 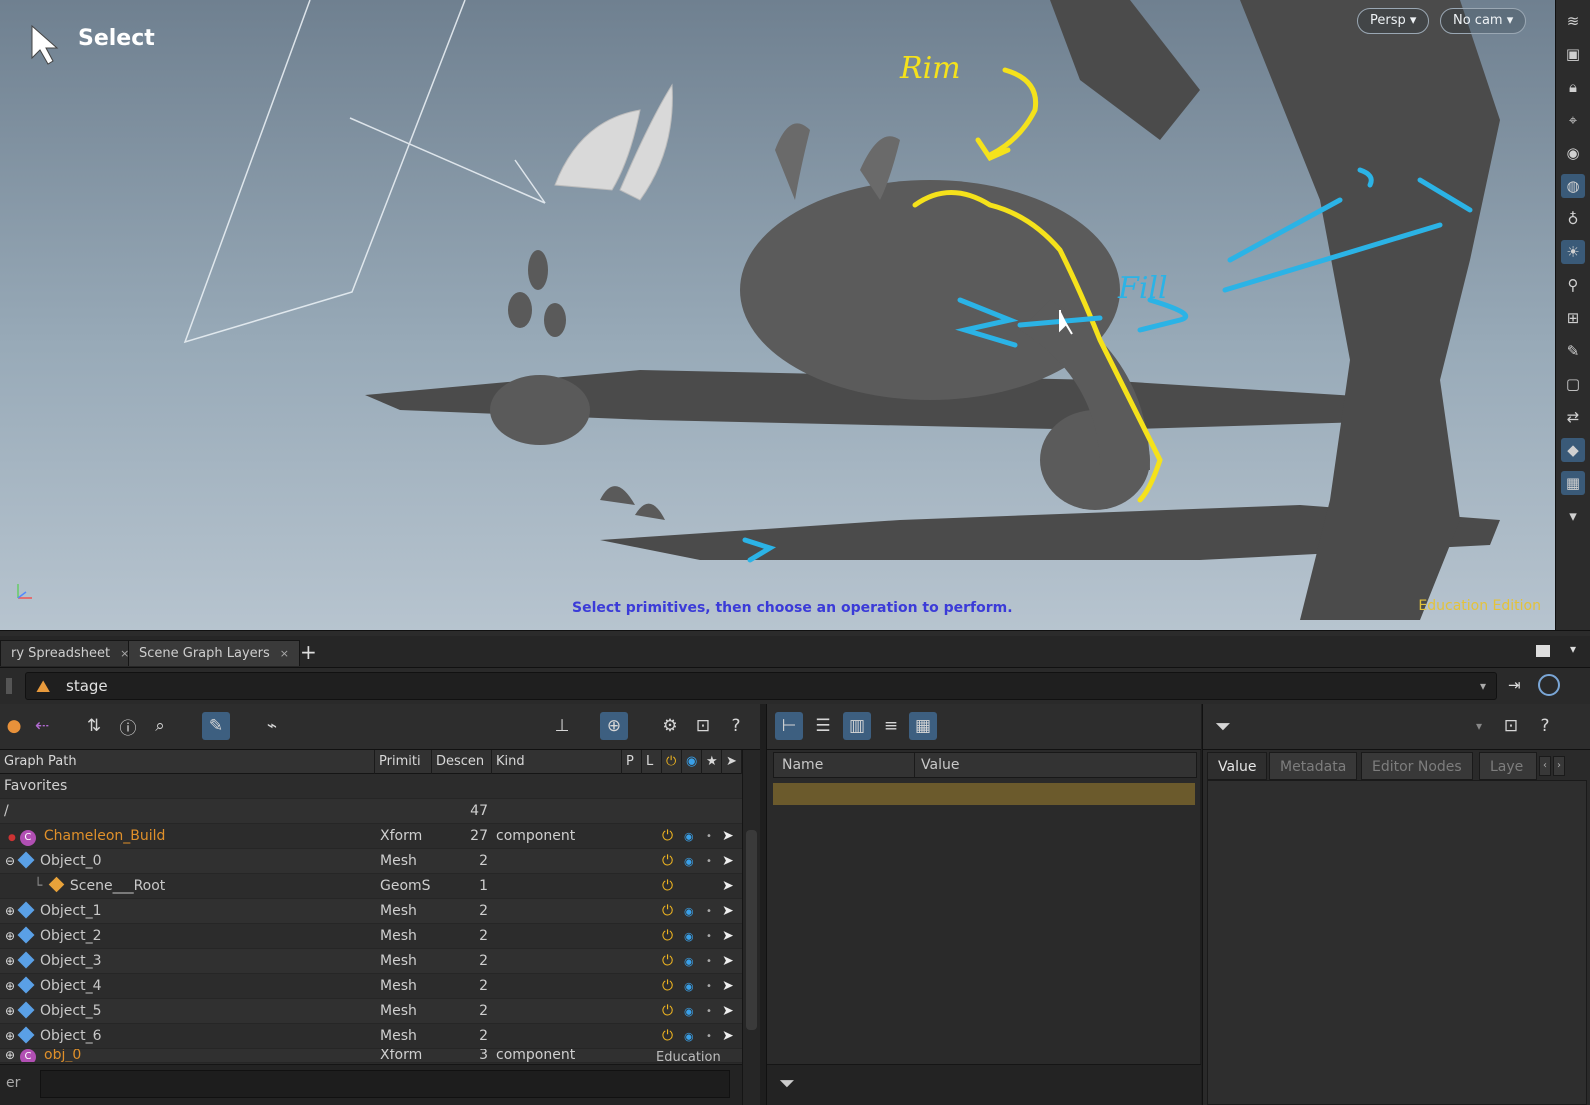 What do you see at coordinates (94, 726) in the screenshot?
I see `sliders-icon: ⇅` at bounding box center [94, 726].